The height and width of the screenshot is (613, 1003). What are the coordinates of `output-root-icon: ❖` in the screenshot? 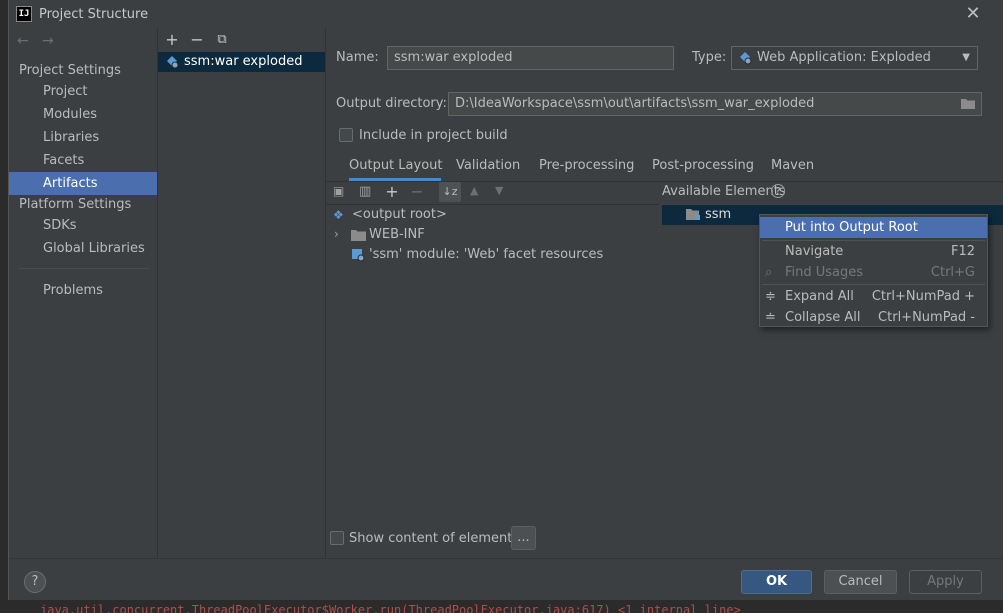 It's located at (338, 215).